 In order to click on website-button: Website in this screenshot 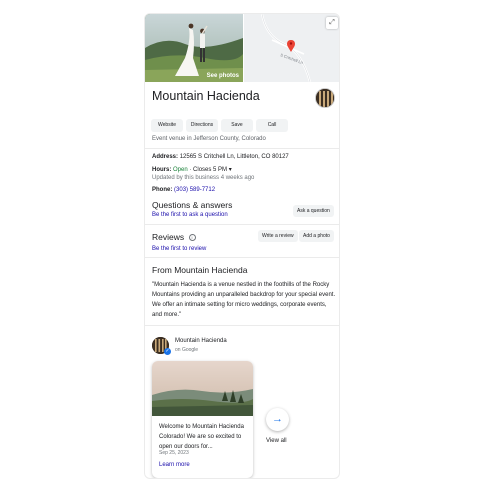, I will do `click(167, 125)`.